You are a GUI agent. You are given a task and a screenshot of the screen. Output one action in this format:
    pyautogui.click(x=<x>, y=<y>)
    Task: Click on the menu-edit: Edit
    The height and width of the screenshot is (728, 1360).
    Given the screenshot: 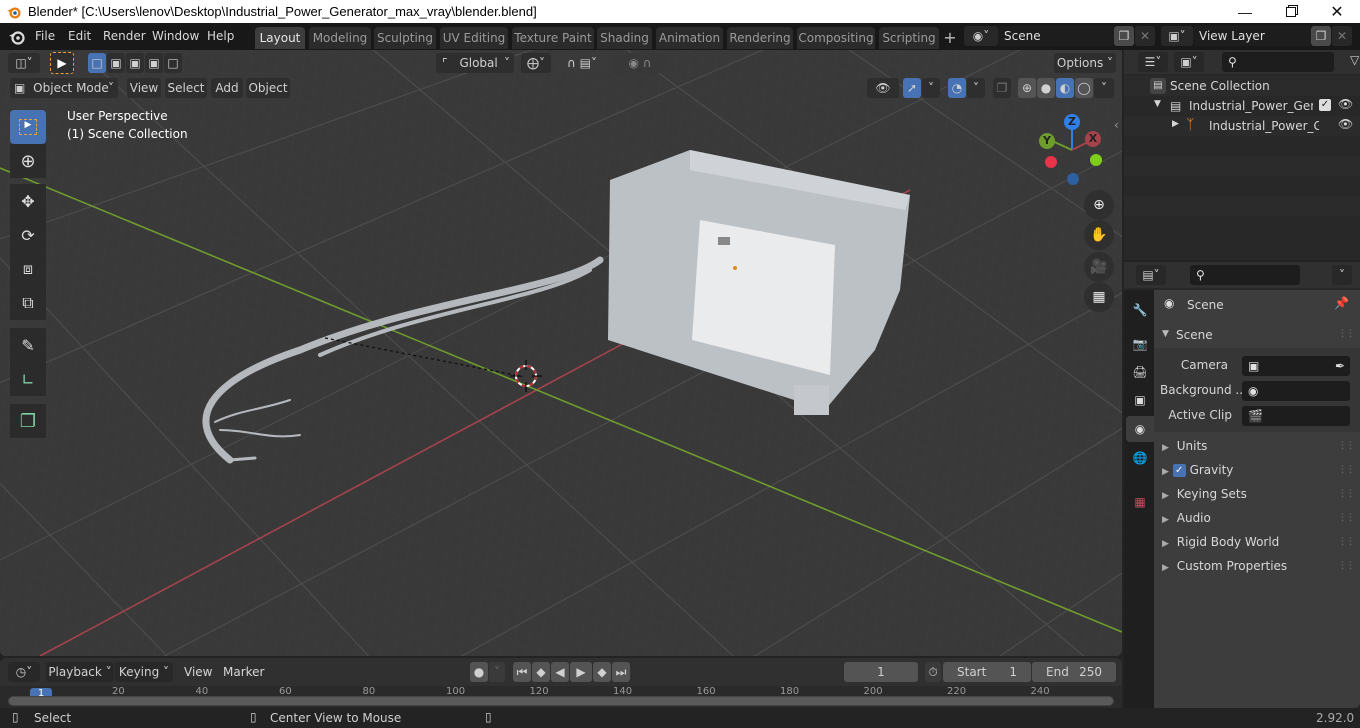 What is the action you would take?
    pyautogui.click(x=79, y=36)
    